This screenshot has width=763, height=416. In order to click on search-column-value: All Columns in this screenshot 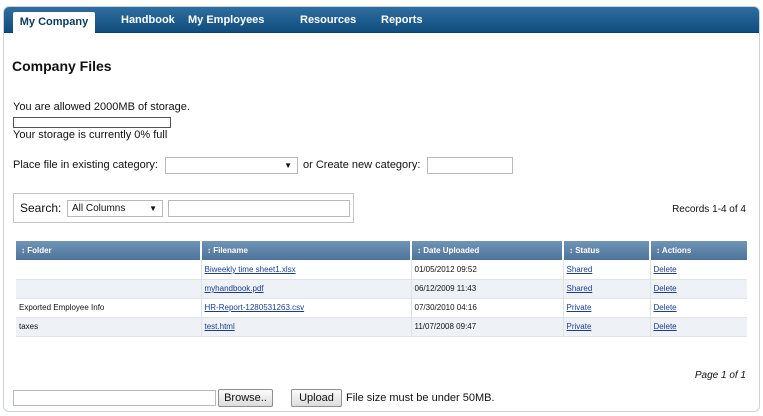, I will do `click(99, 208)`.